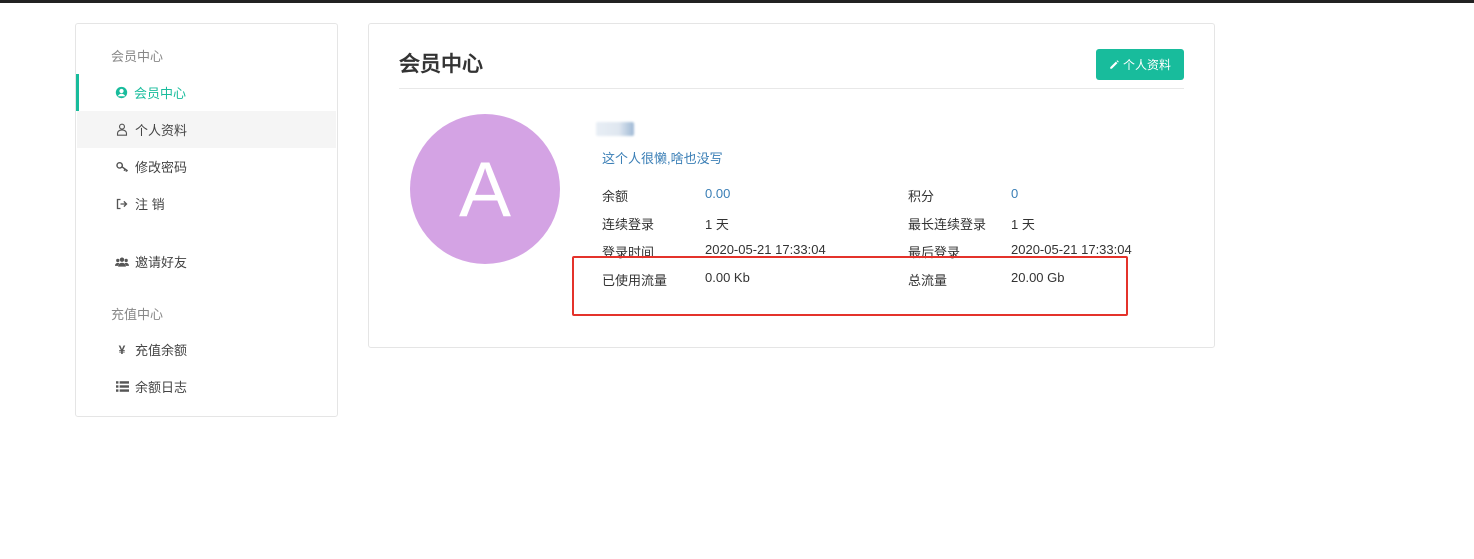 This screenshot has height=559, width=1474. Describe the element at coordinates (160, 93) in the screenshot. I see `sidebar-item-label: 会员中心` at that location.